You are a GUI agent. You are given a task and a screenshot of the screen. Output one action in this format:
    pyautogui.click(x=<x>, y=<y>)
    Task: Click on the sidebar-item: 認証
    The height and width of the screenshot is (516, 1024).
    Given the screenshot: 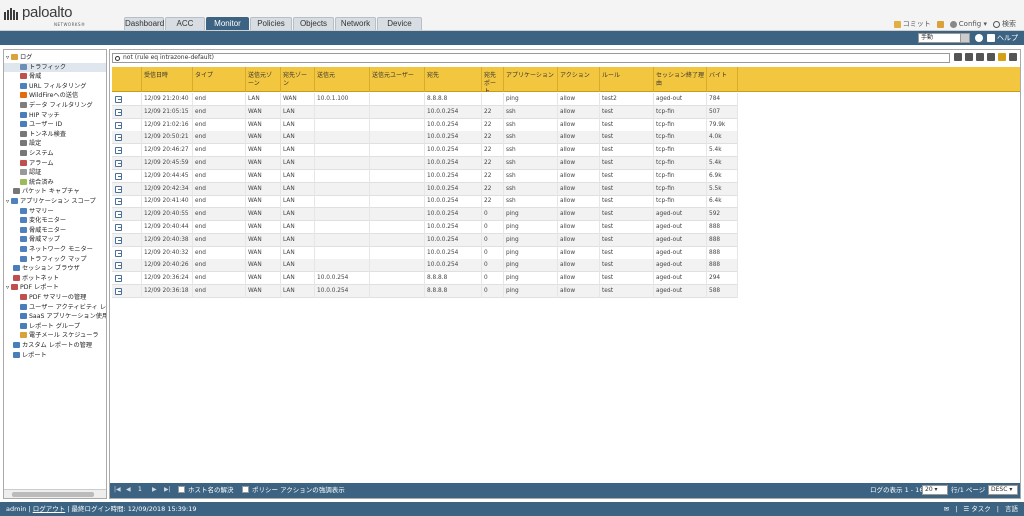 What is the action you would take?
    pyautogui.click(x=22, y=172)
    